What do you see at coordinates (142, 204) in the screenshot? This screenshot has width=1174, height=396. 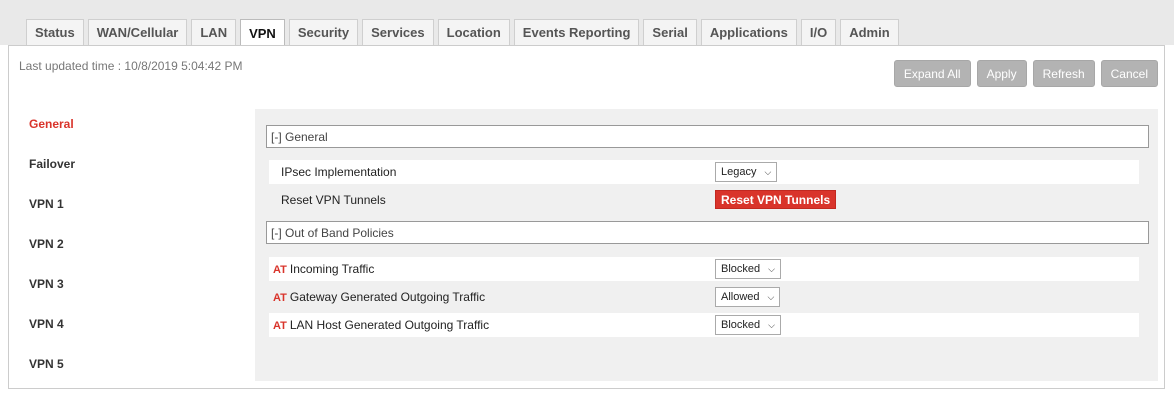 I see `sidebar-item-vpn-1: VPN 1` at bounding box center [142, 204].